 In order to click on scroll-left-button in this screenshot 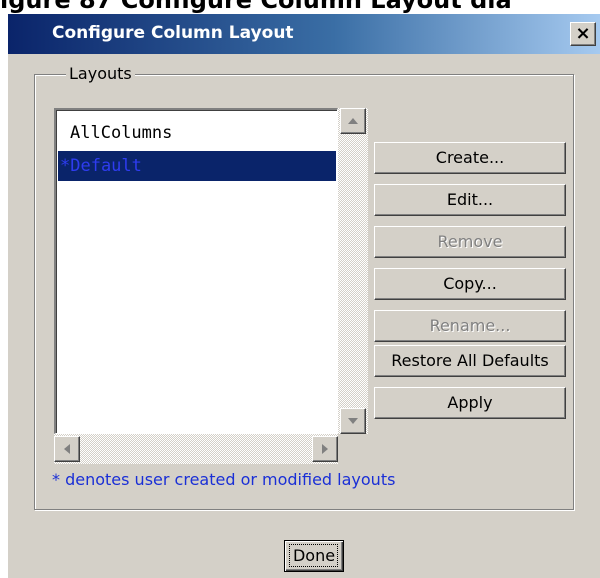, I will do `click(67, 449)`.